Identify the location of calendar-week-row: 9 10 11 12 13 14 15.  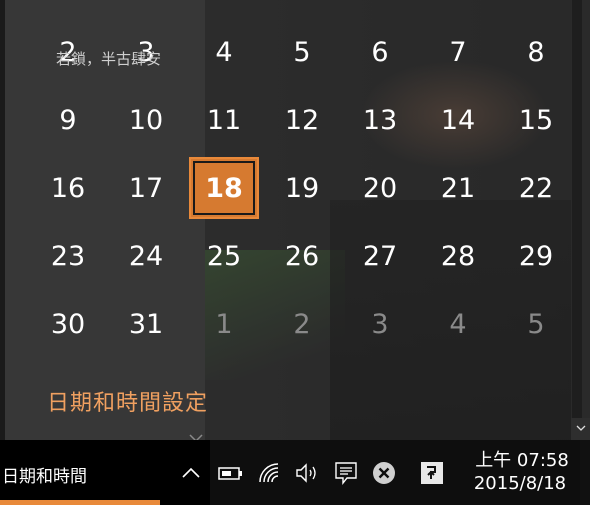
(302, 120).